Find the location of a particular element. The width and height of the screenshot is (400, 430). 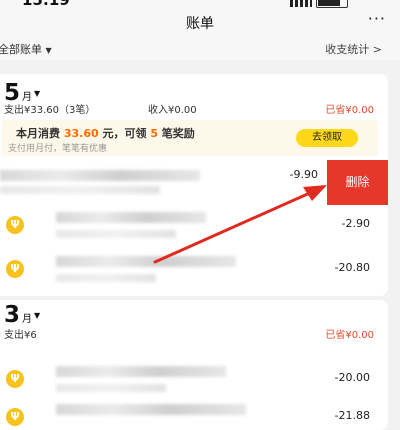

battery-level is located at coordinates (329, 3).